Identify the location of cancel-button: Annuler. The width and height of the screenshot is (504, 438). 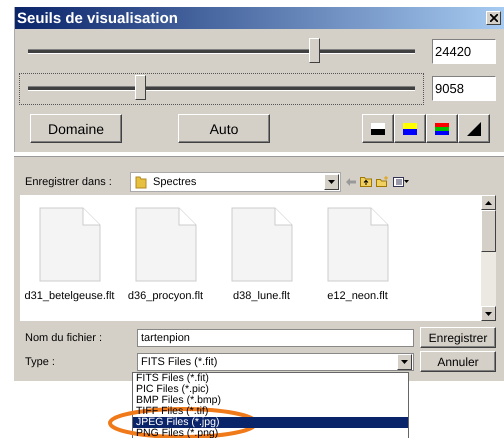
(458, 361).